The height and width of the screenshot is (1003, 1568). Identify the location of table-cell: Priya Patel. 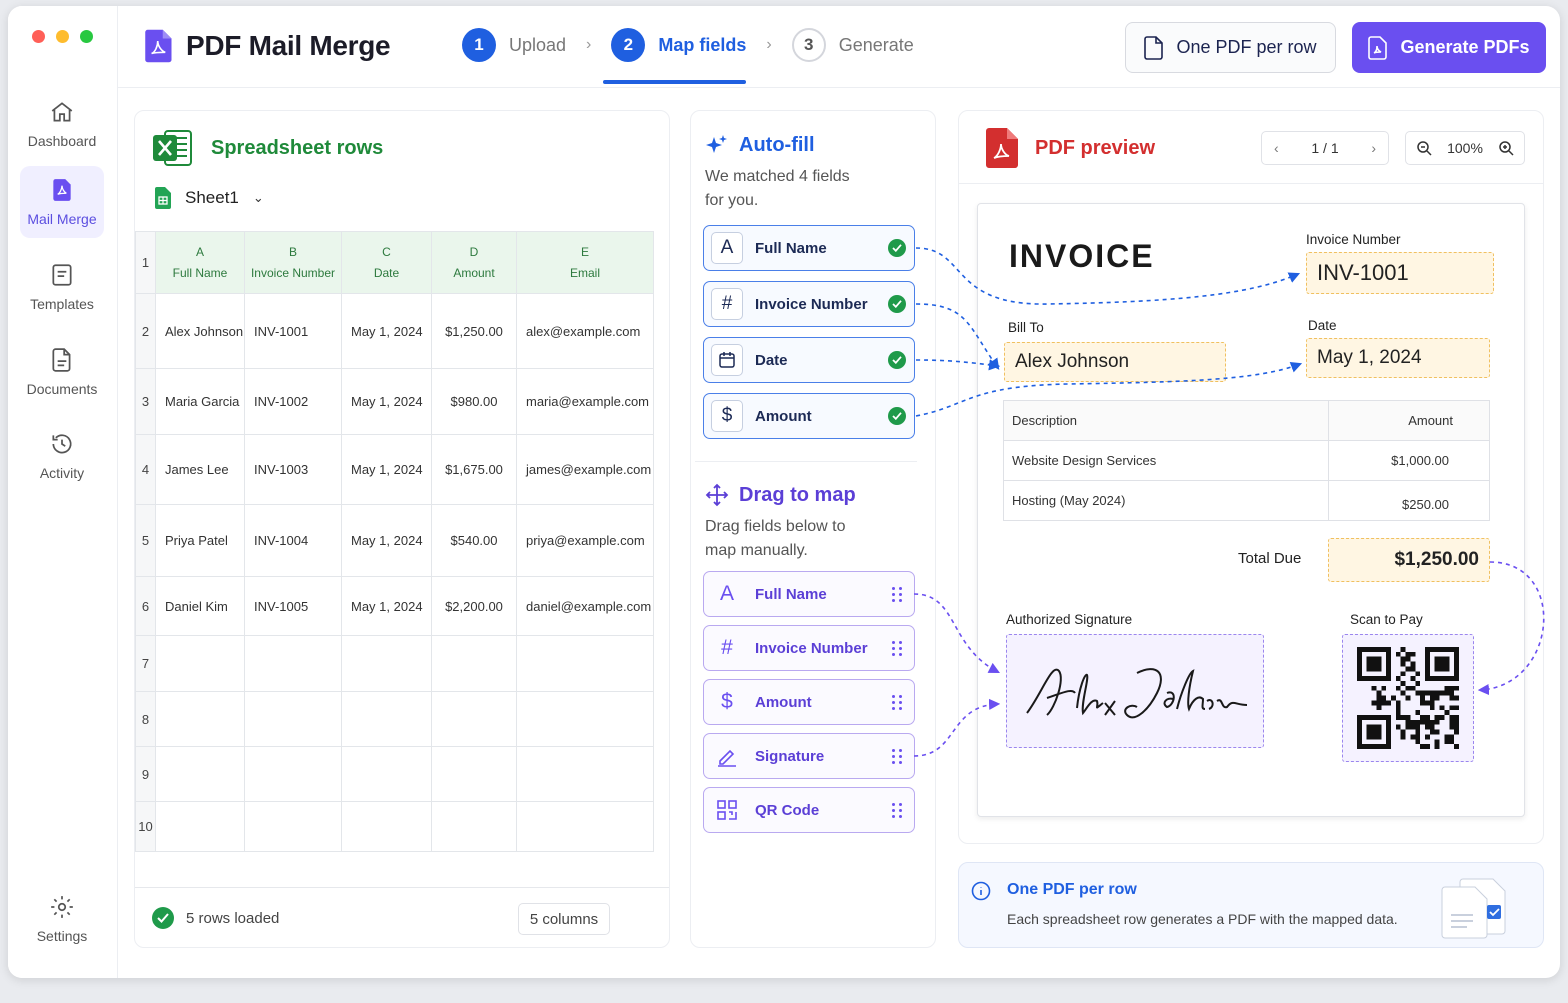
(200, 540).